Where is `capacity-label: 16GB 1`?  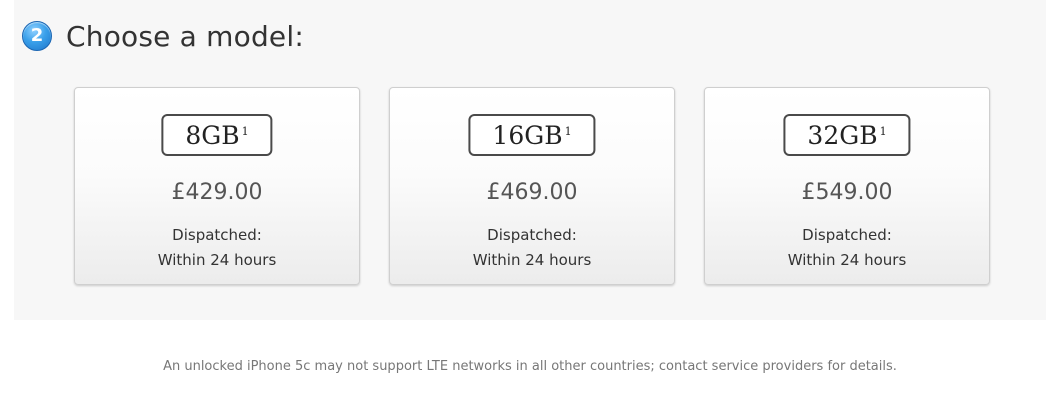 capacity-label: 16GB 1 is located at coordinates (532, 135).